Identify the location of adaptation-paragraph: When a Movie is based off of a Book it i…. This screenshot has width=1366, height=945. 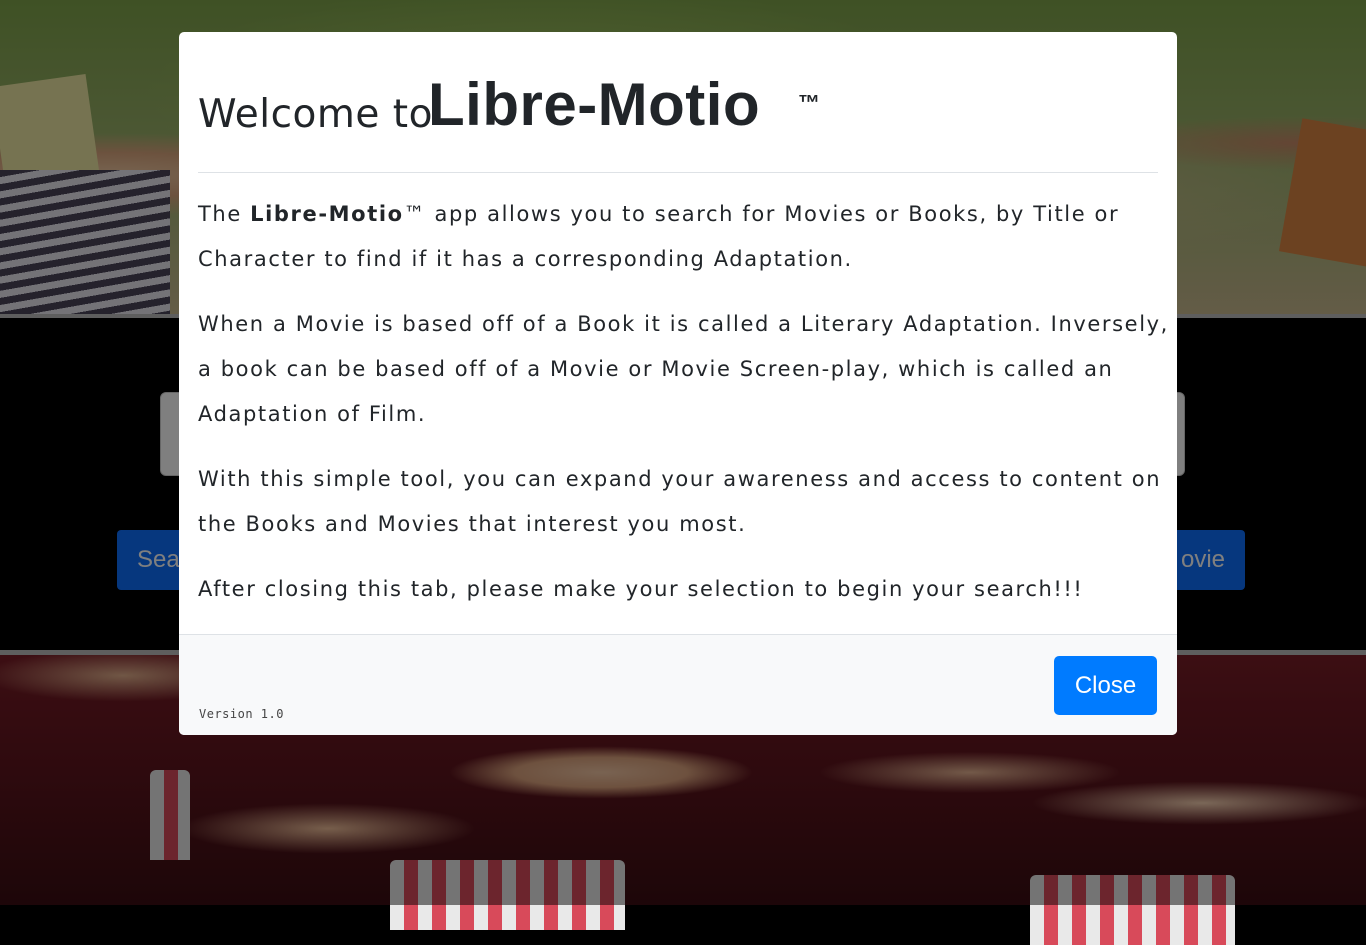
(683, 369).